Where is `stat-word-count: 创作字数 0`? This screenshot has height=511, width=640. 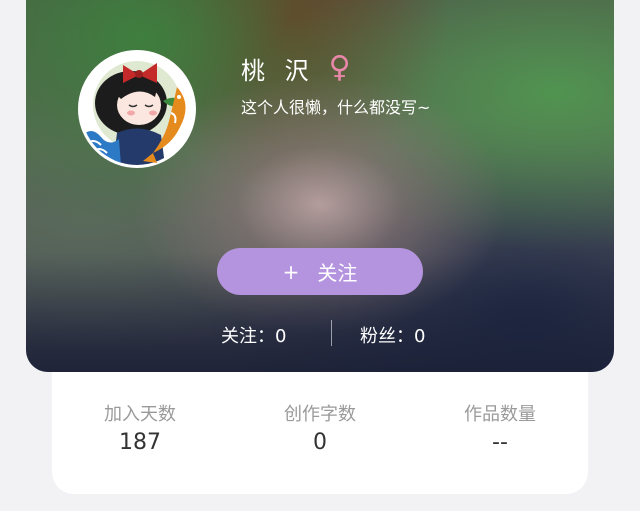
stat-word-count: 创作字数 0 is located at coordinates (320, 431).